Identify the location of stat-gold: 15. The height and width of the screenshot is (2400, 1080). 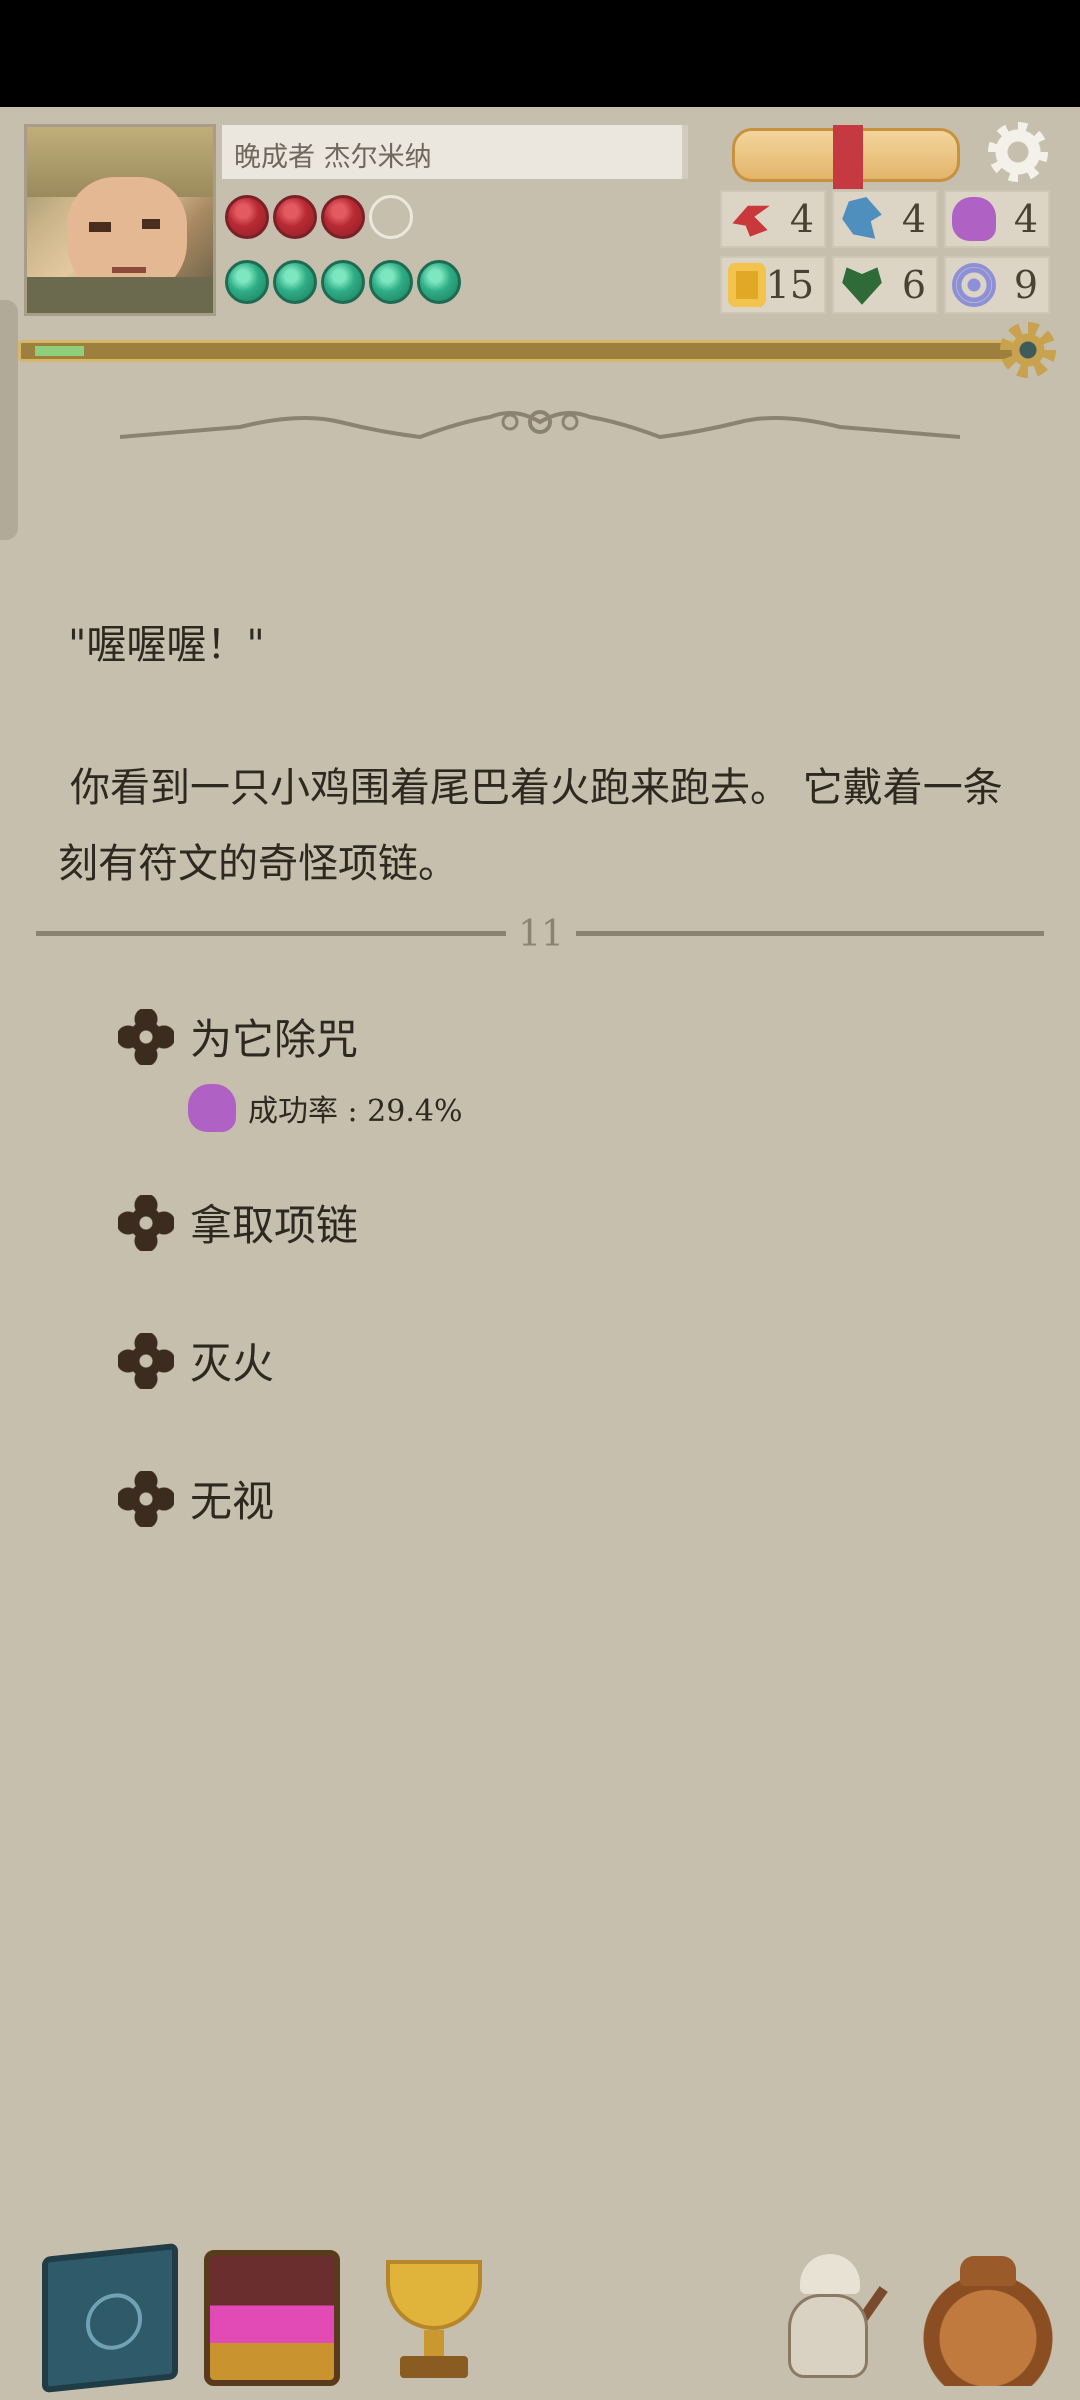
(773, 285).